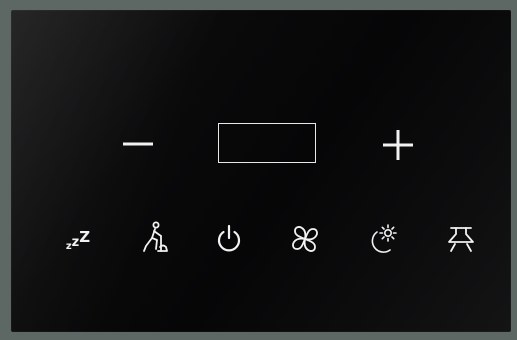  I want to click on sleep-button: z z Z, so click(78, 242).